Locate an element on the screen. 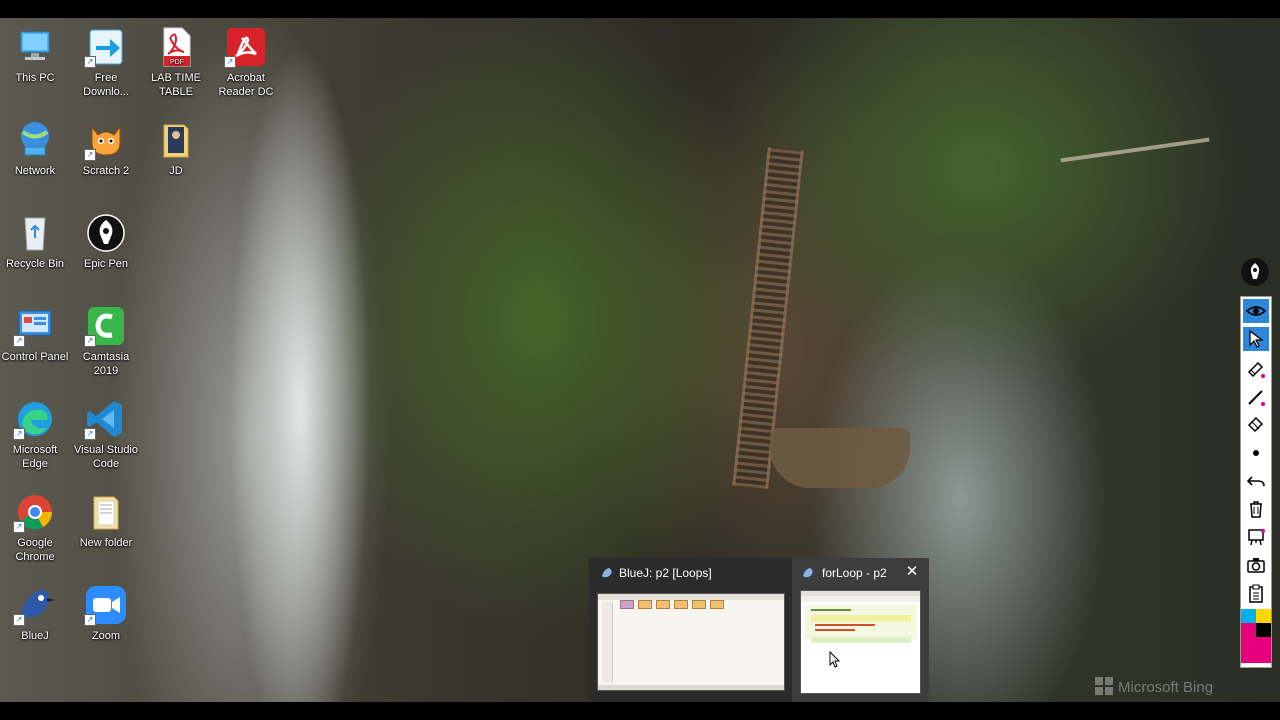 This screenshot has height=720, width=1280. desktop-icon-this-pc: This PC is located at coordinates (35, 55).